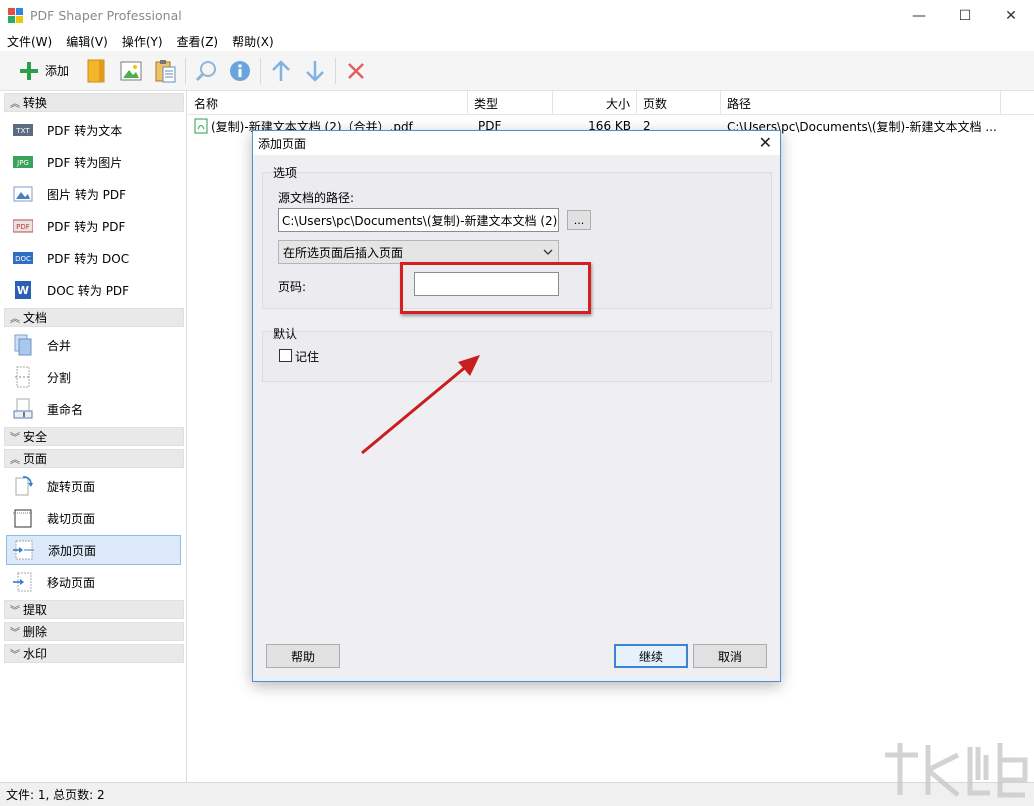  I want to click on sidebar-item-label: 裁切页面, so click(71, 518).